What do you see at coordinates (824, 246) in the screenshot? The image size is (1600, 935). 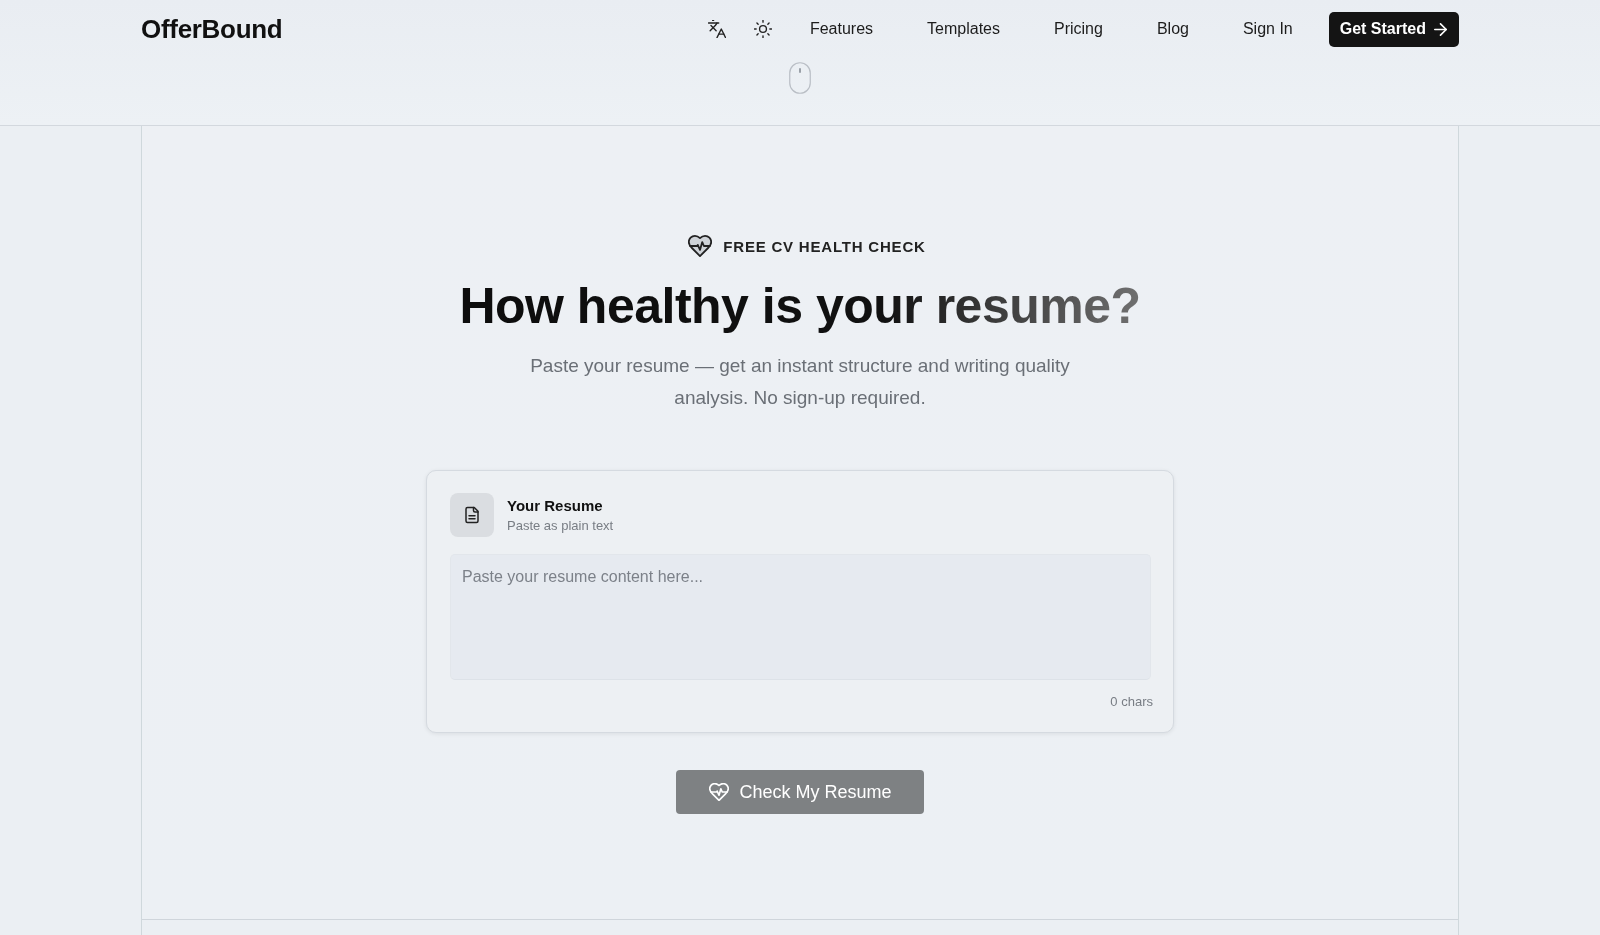 I see `eyebrow-label: FREE CV HEALTH CHECK` at bounding box center [824, 246].